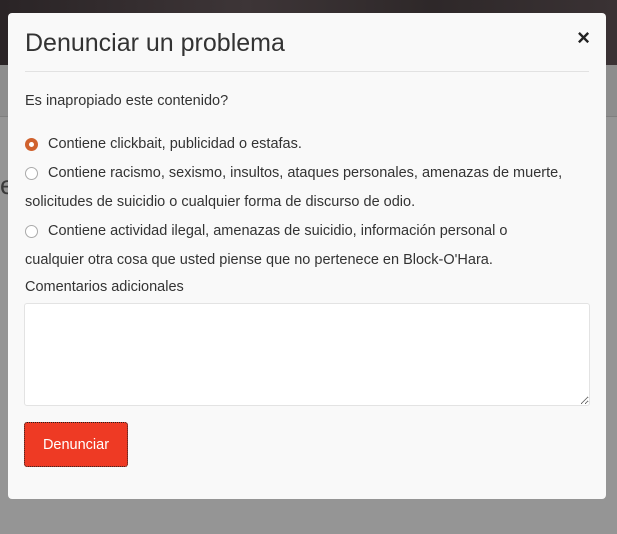 This screenshot has width=617, height=534. What do you see at coordinates (31, 144) in the screenshot?
I see `radio-button` at bounding box center [31, 144].